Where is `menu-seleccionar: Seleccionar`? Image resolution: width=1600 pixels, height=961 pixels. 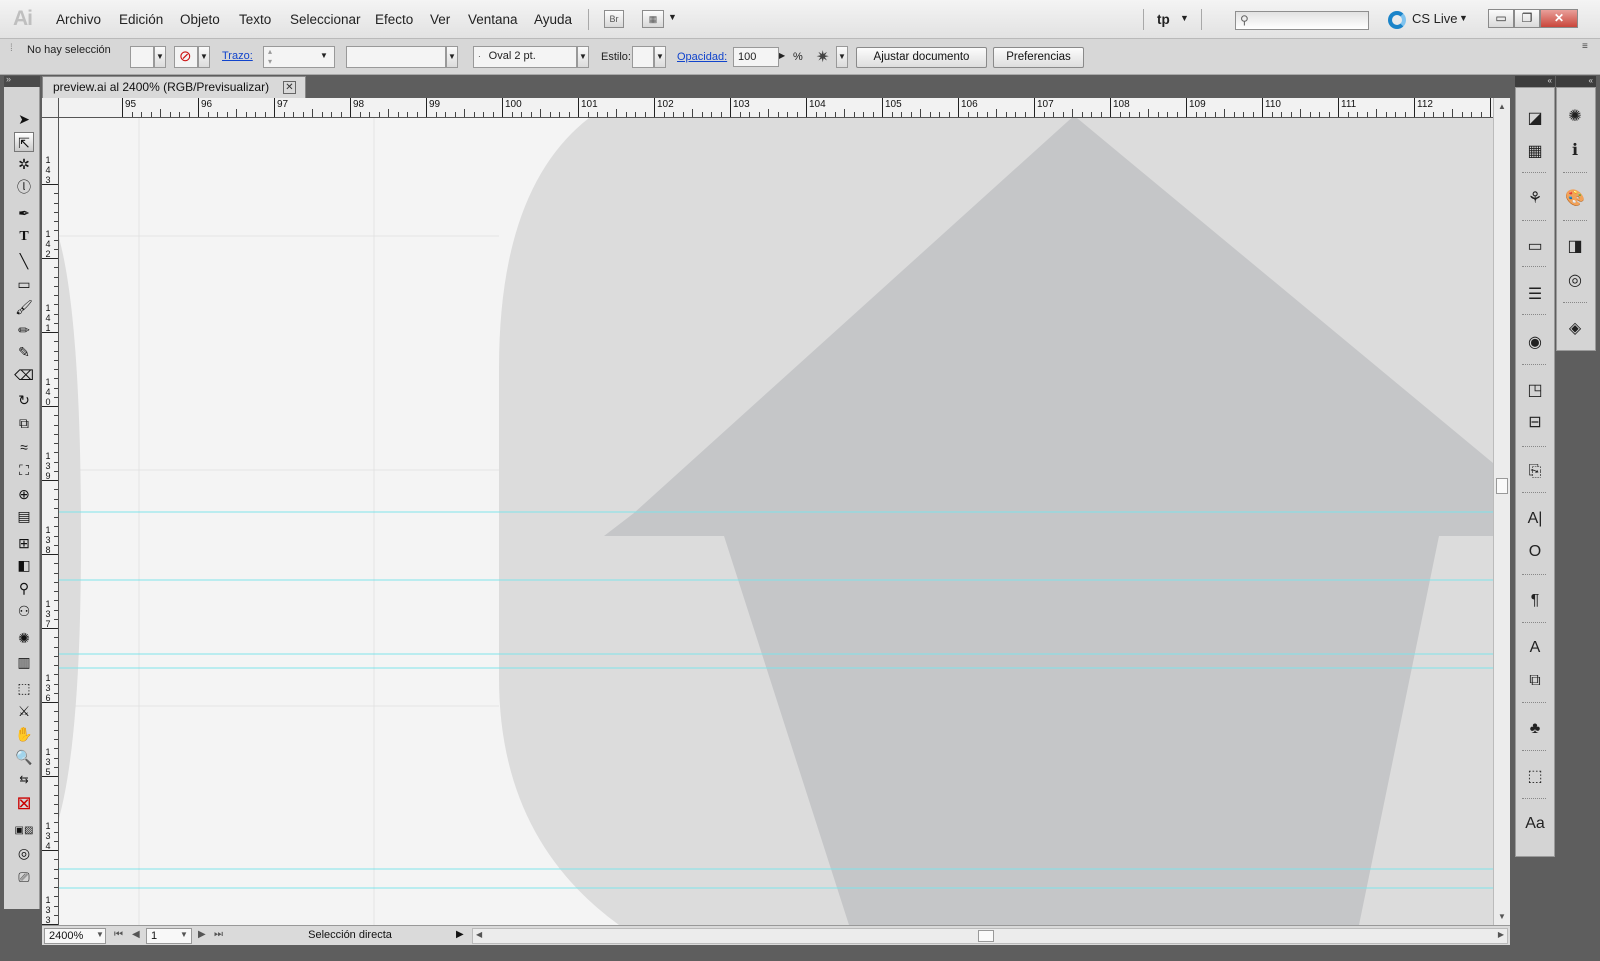
menu-seleccionar: Seleccionar is located at coordinates (325, 19).